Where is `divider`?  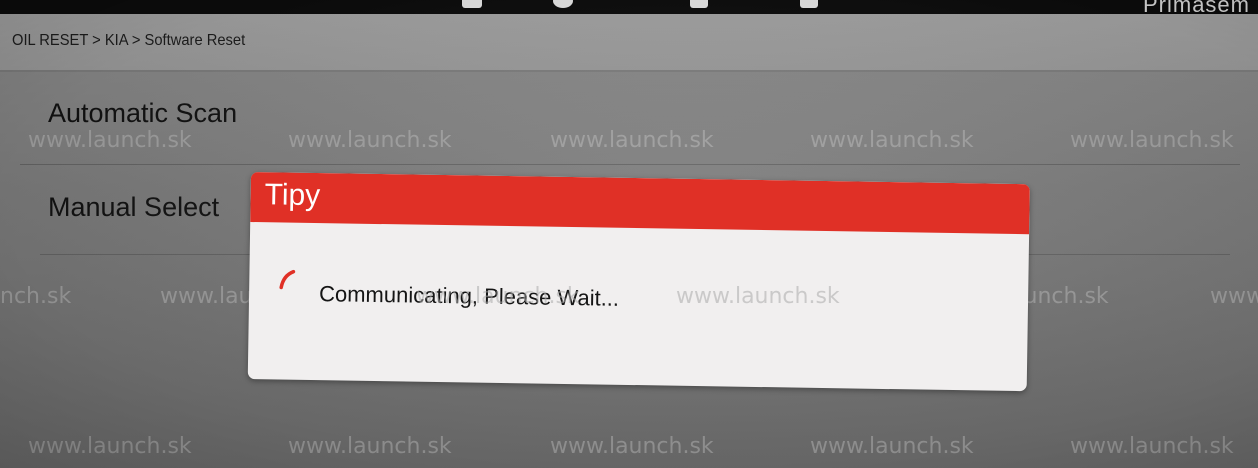 divider is located at coordinates (630, 164).